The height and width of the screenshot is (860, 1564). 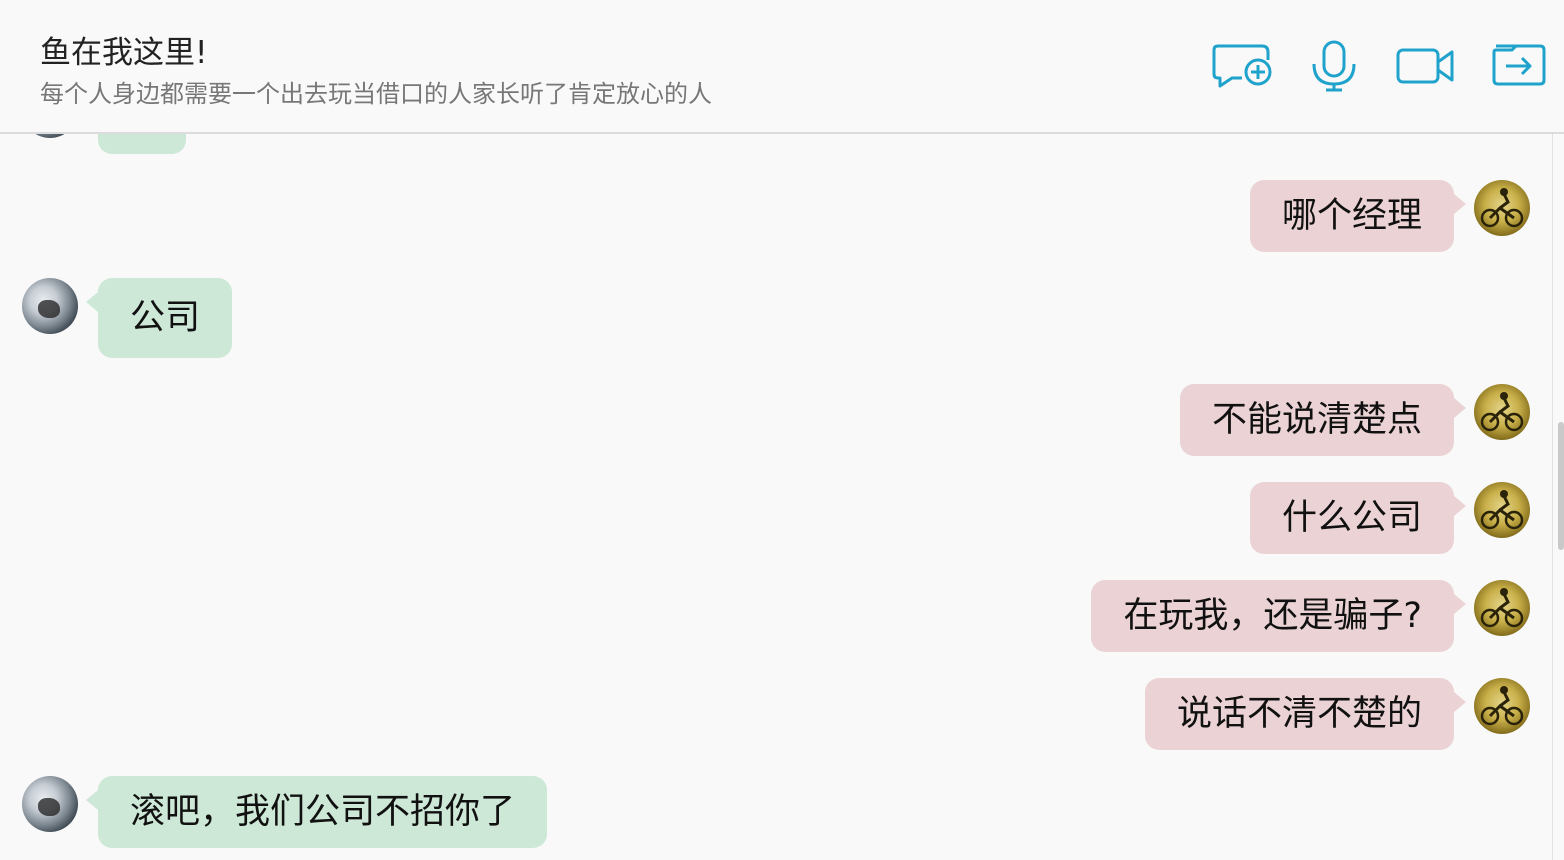 I want to click on message-bubble-left: 滚吧，我们公司不招你了, so click(x=316, y=812).